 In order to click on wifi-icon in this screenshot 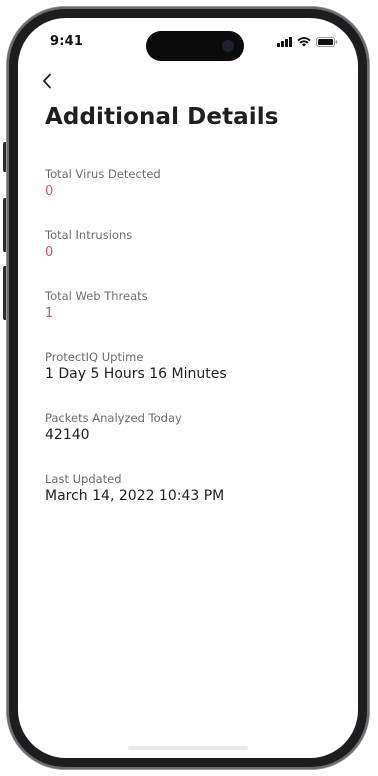, I will do `click(304, 42)`.